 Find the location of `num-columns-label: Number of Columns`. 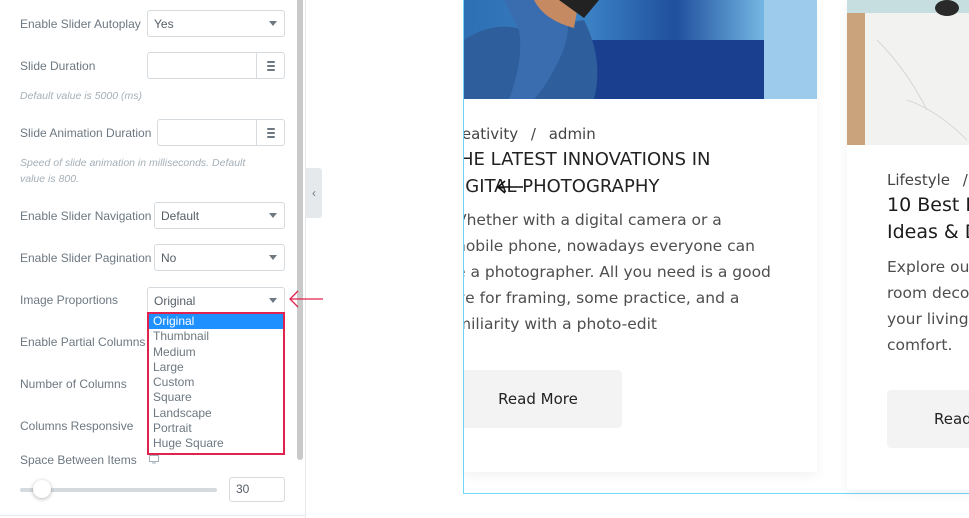

num-columns-label: Number of Columns is located at coordinates (73, 384).